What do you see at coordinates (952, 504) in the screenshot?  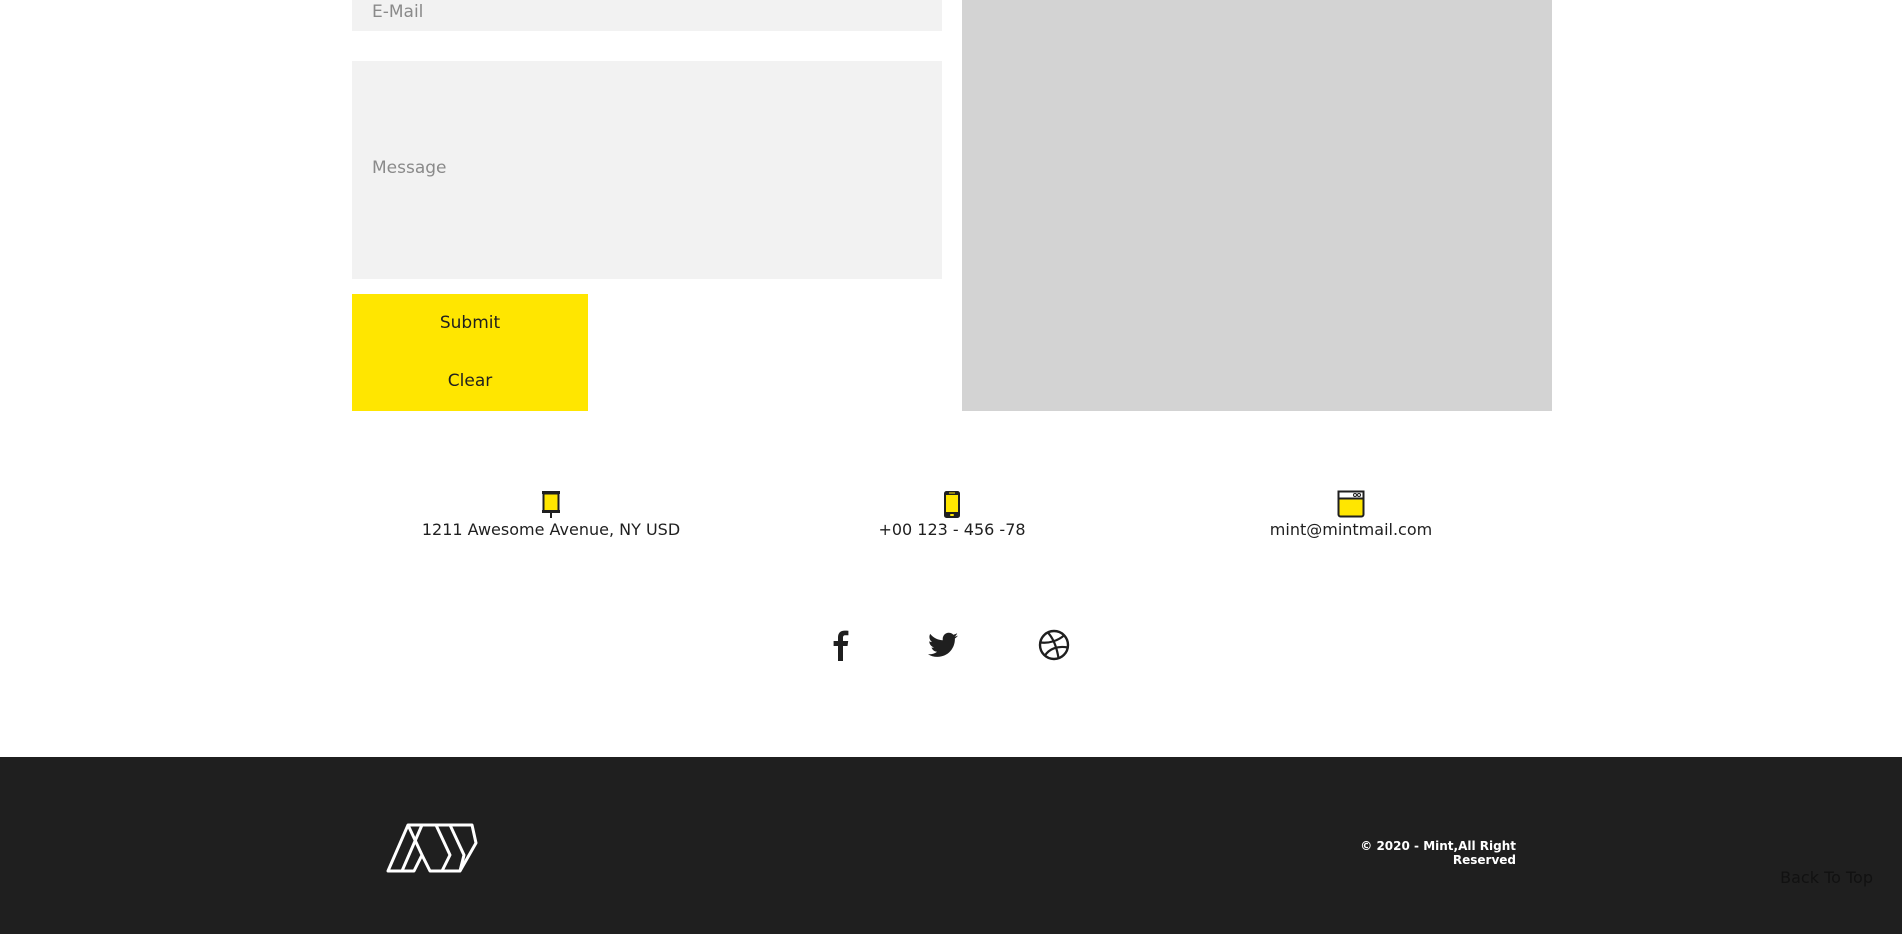 I see `phone-icon` at bounding box center [952, 504].